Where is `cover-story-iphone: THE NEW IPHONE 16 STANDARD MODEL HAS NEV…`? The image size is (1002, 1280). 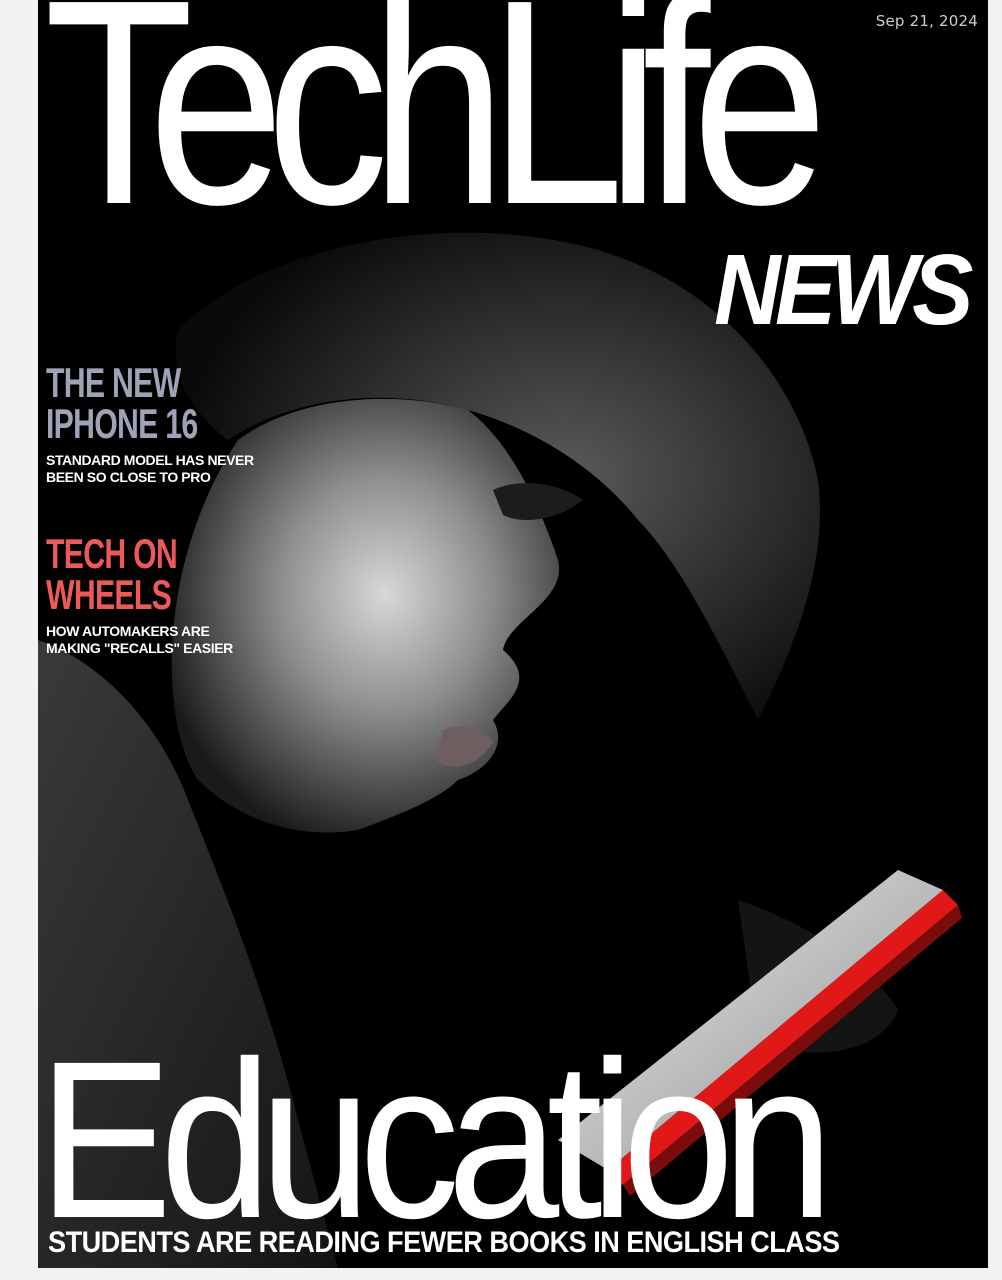 cover-story-iphone: THE NEW IPHONE 16 STANDARD MODEL HAS NEV… is located at coordinates (196, 424).